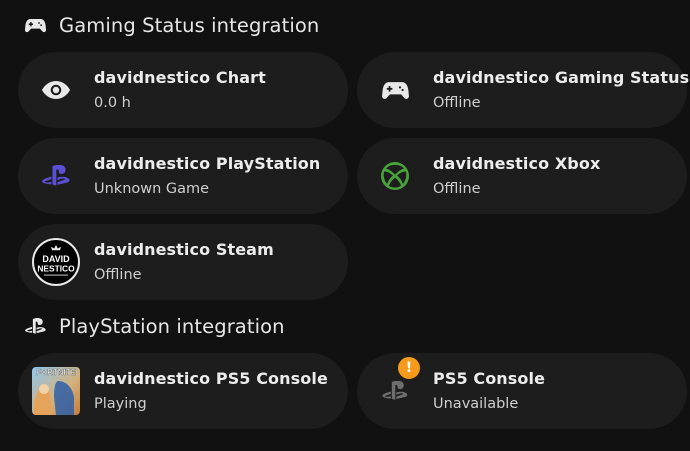 Image resolution: width=690 pixels, height=451 pixels. Describe the element at coordinates (517, 163) in the screenshot. I see `entity-name: davidnestico Xbox` at that location.